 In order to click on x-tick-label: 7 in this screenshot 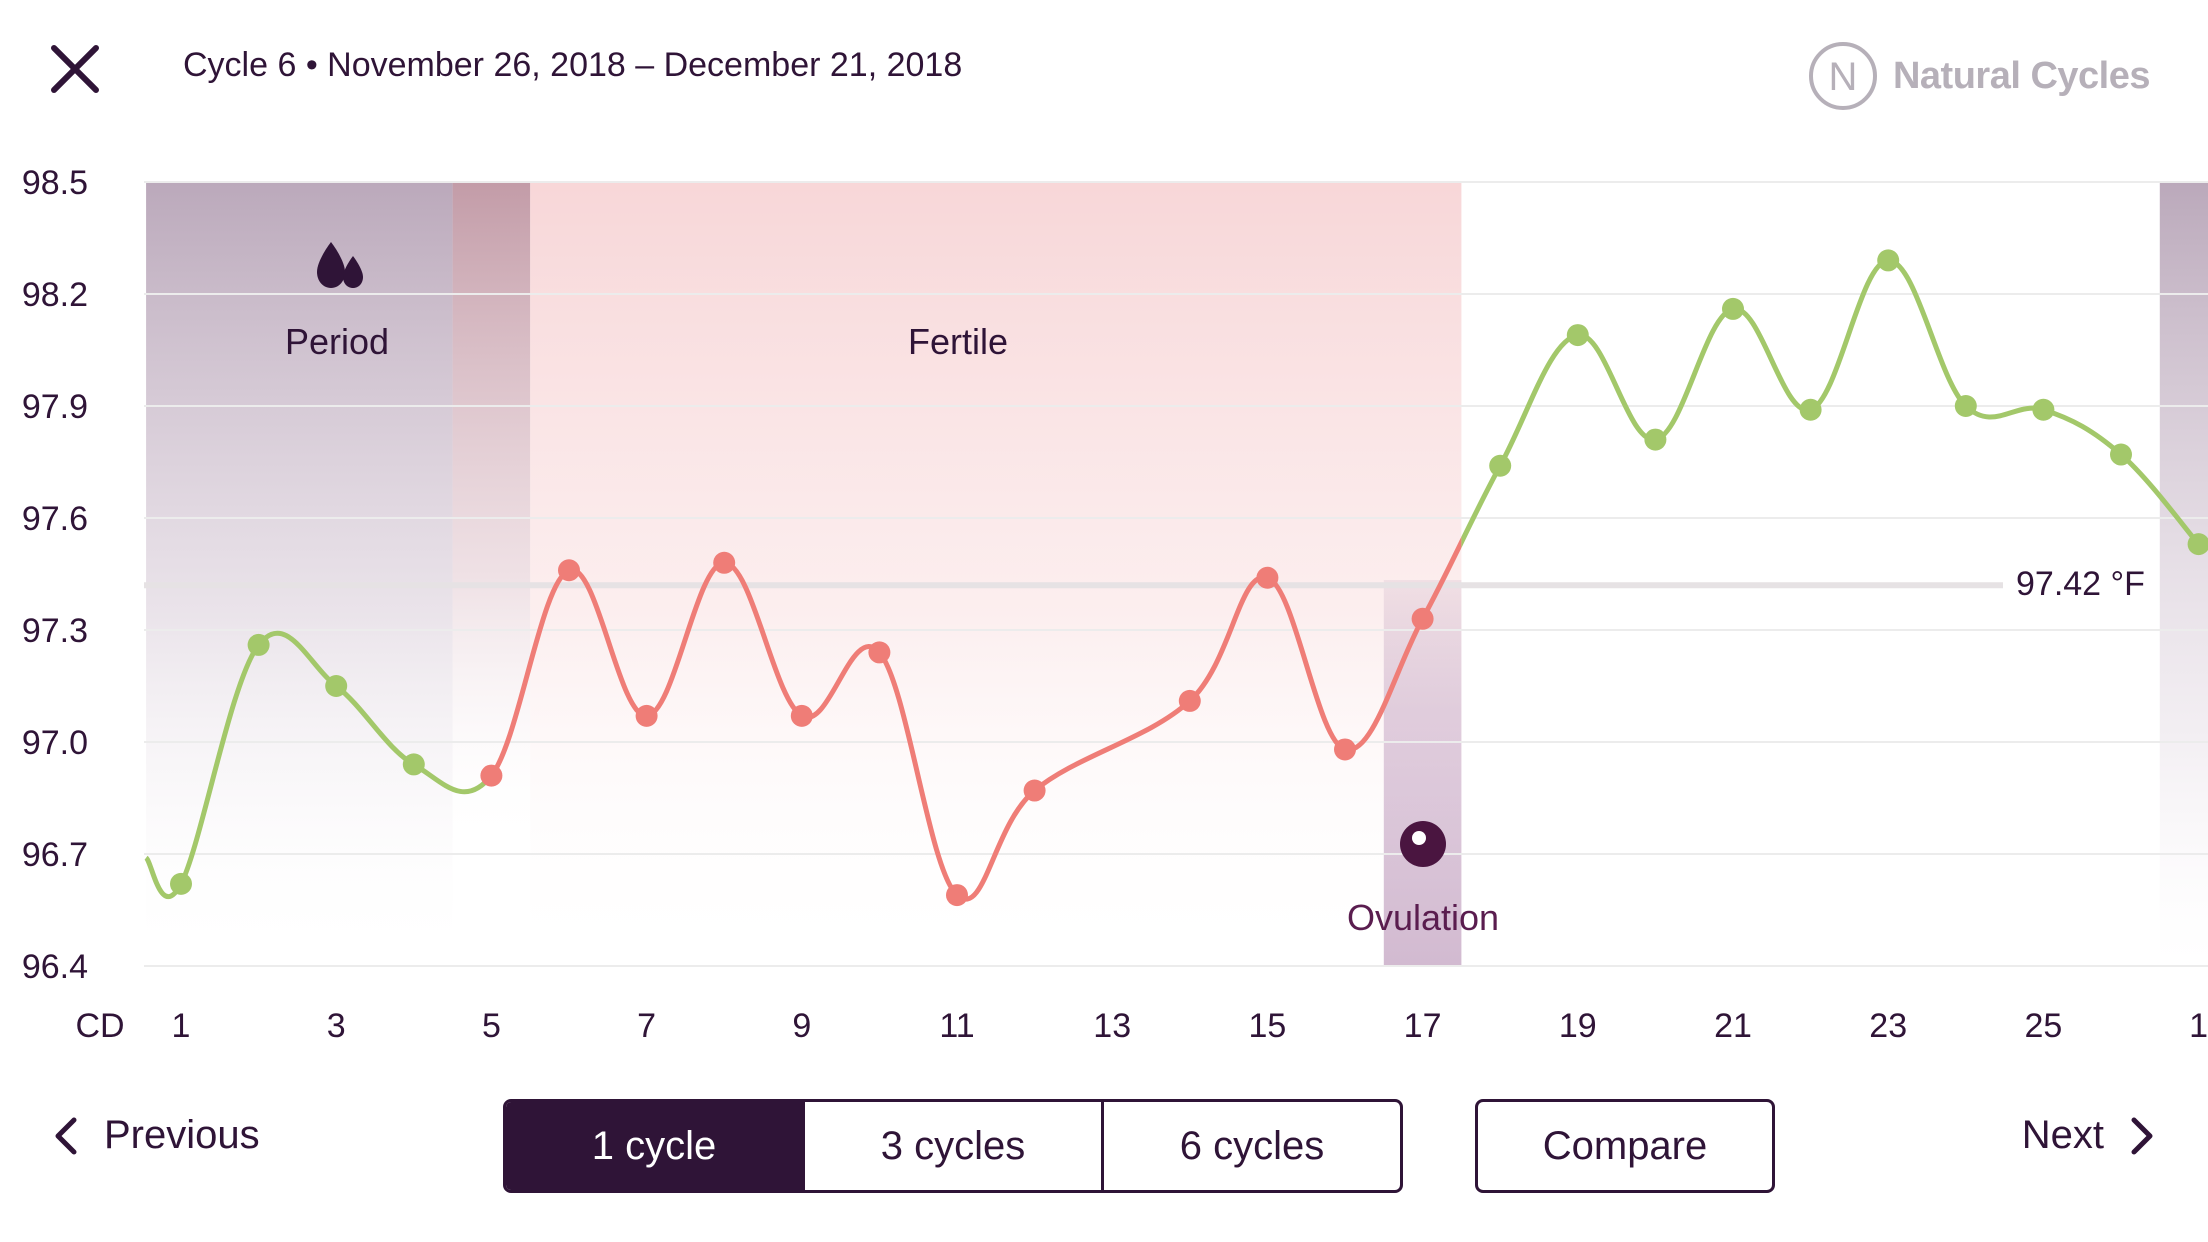, I will do `click(646, 1026)`.